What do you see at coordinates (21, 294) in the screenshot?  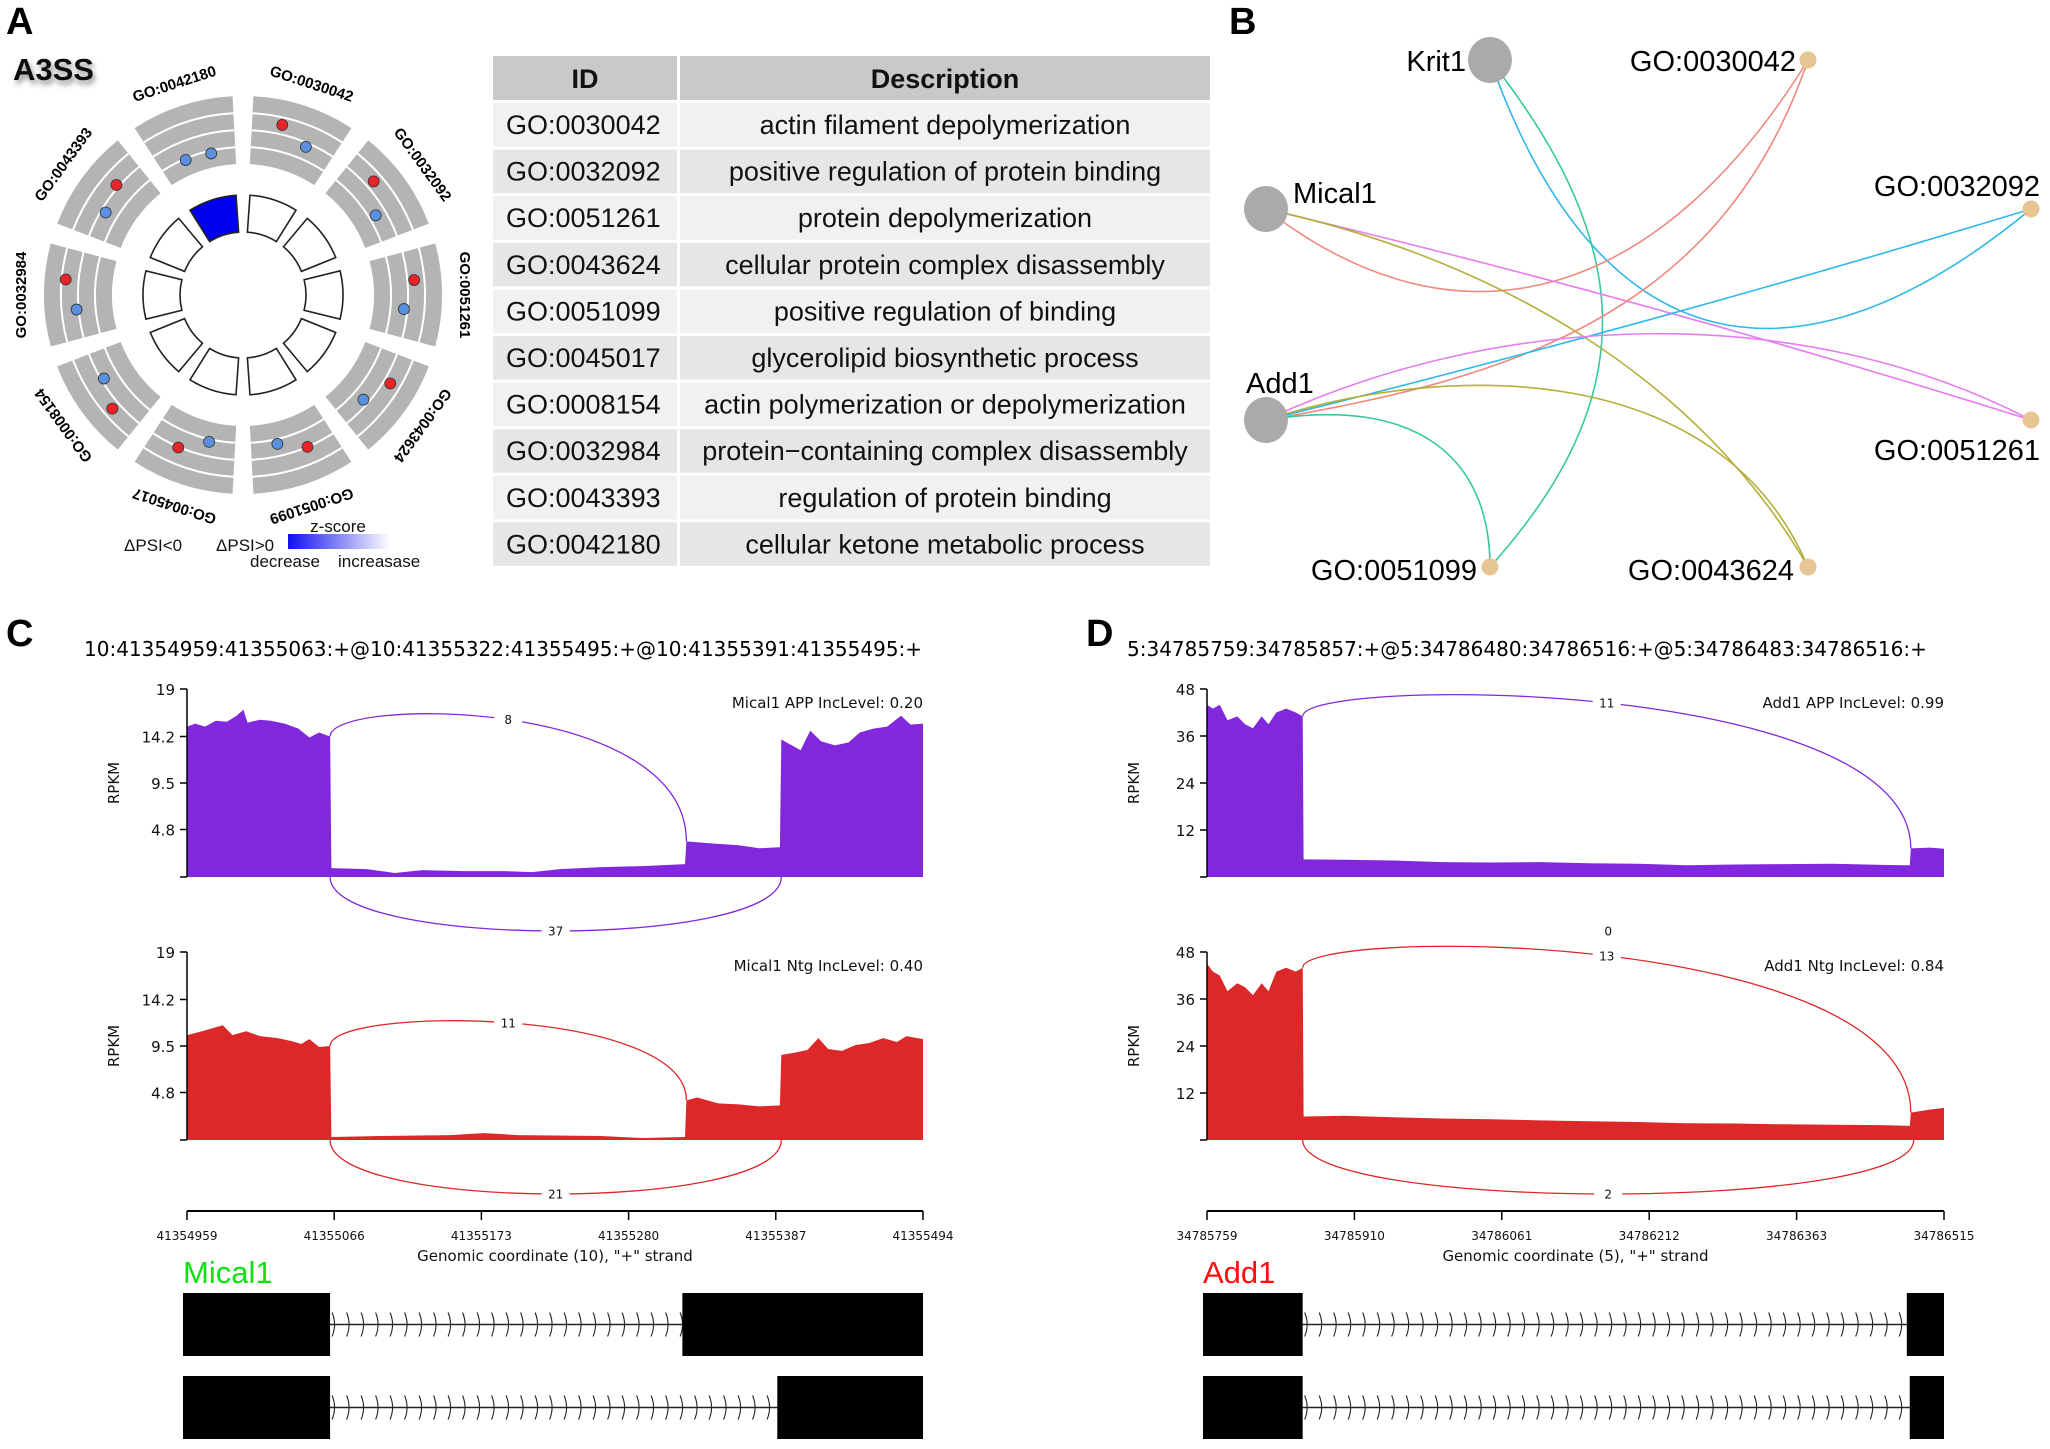 I see `go-term-label: GO:0032984` at bounding box center [21, 294].